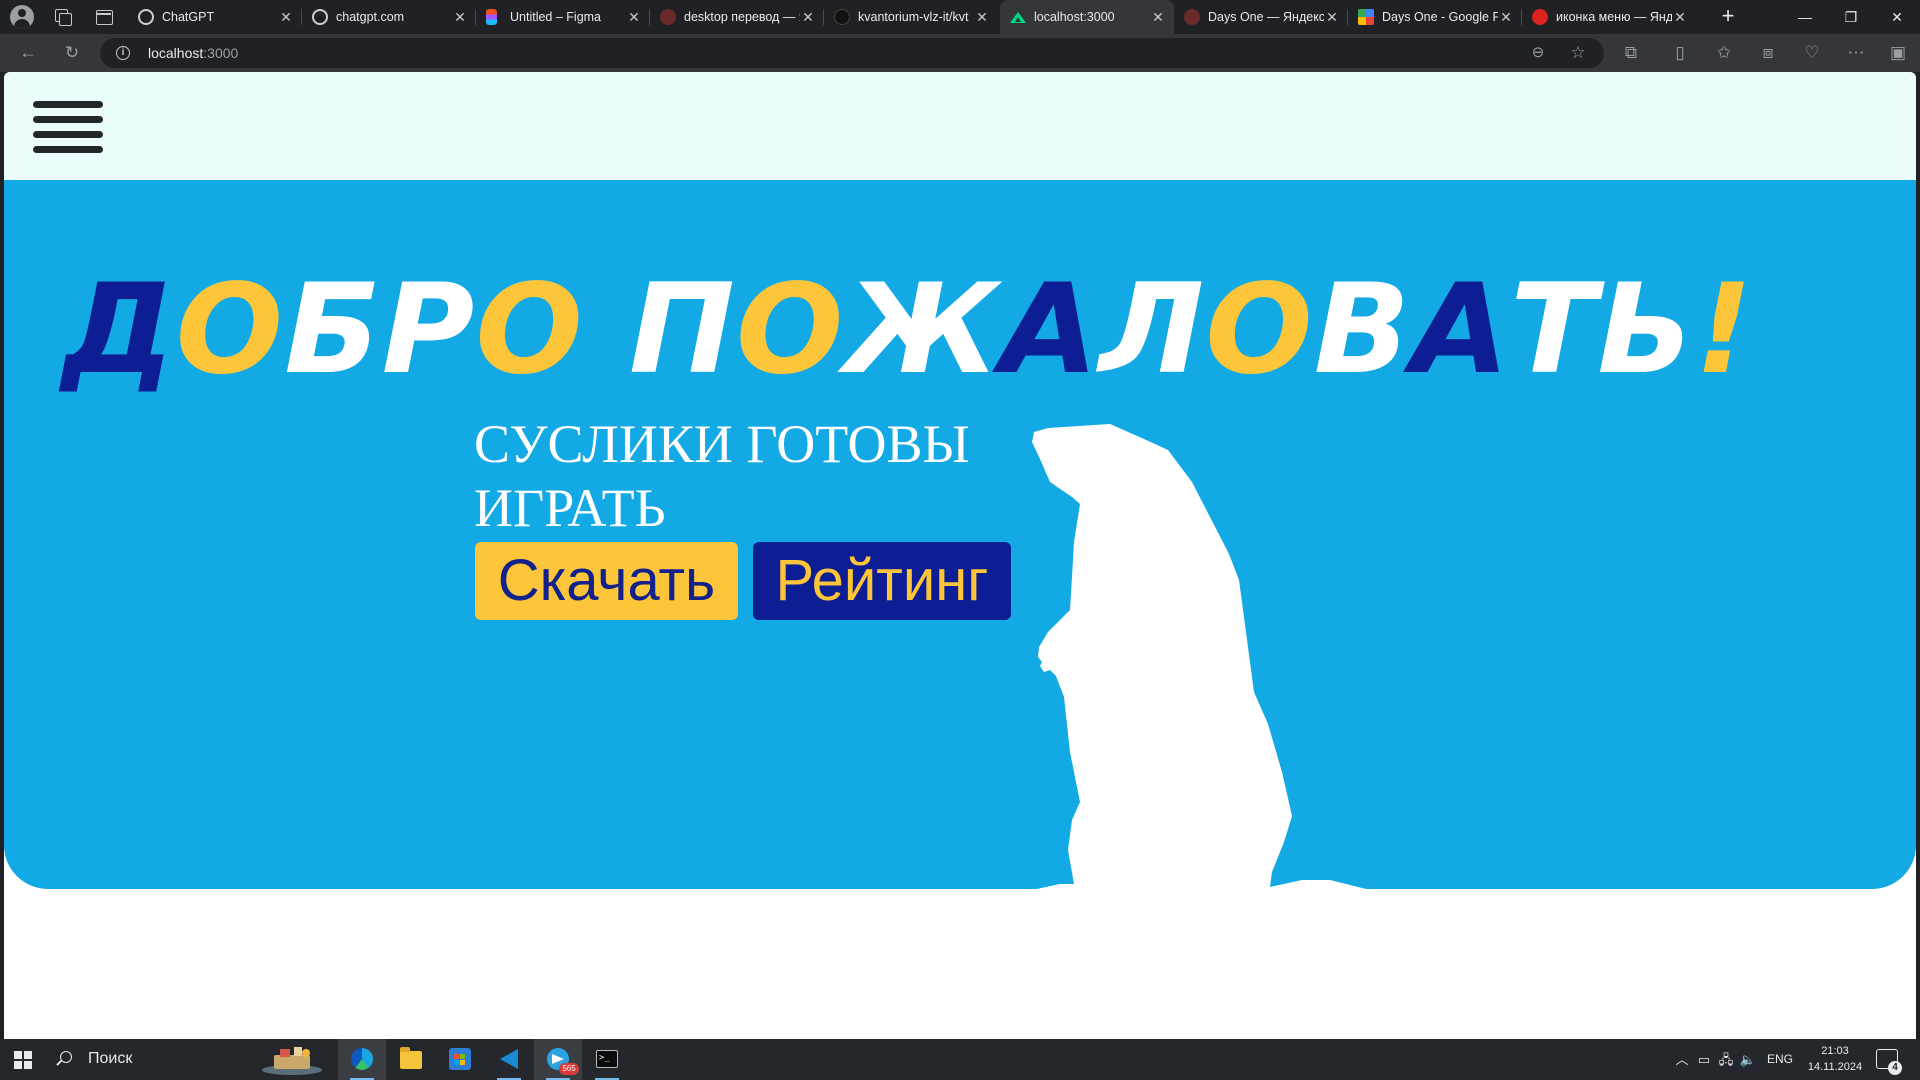 The image size is (1920, 1080). Describe the element at coordinates (123, 53) in the screenshot. I see `site-info-icon: i` at that location.